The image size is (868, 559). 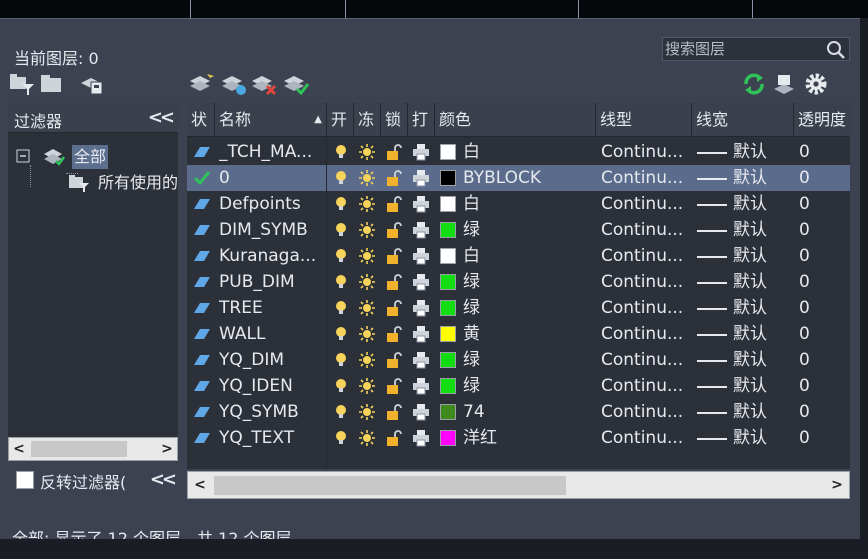 What do you see at coordinates (22, 84) in the screenshot?
I see `new-property-filter-icon` at bounding box center [22, 84].